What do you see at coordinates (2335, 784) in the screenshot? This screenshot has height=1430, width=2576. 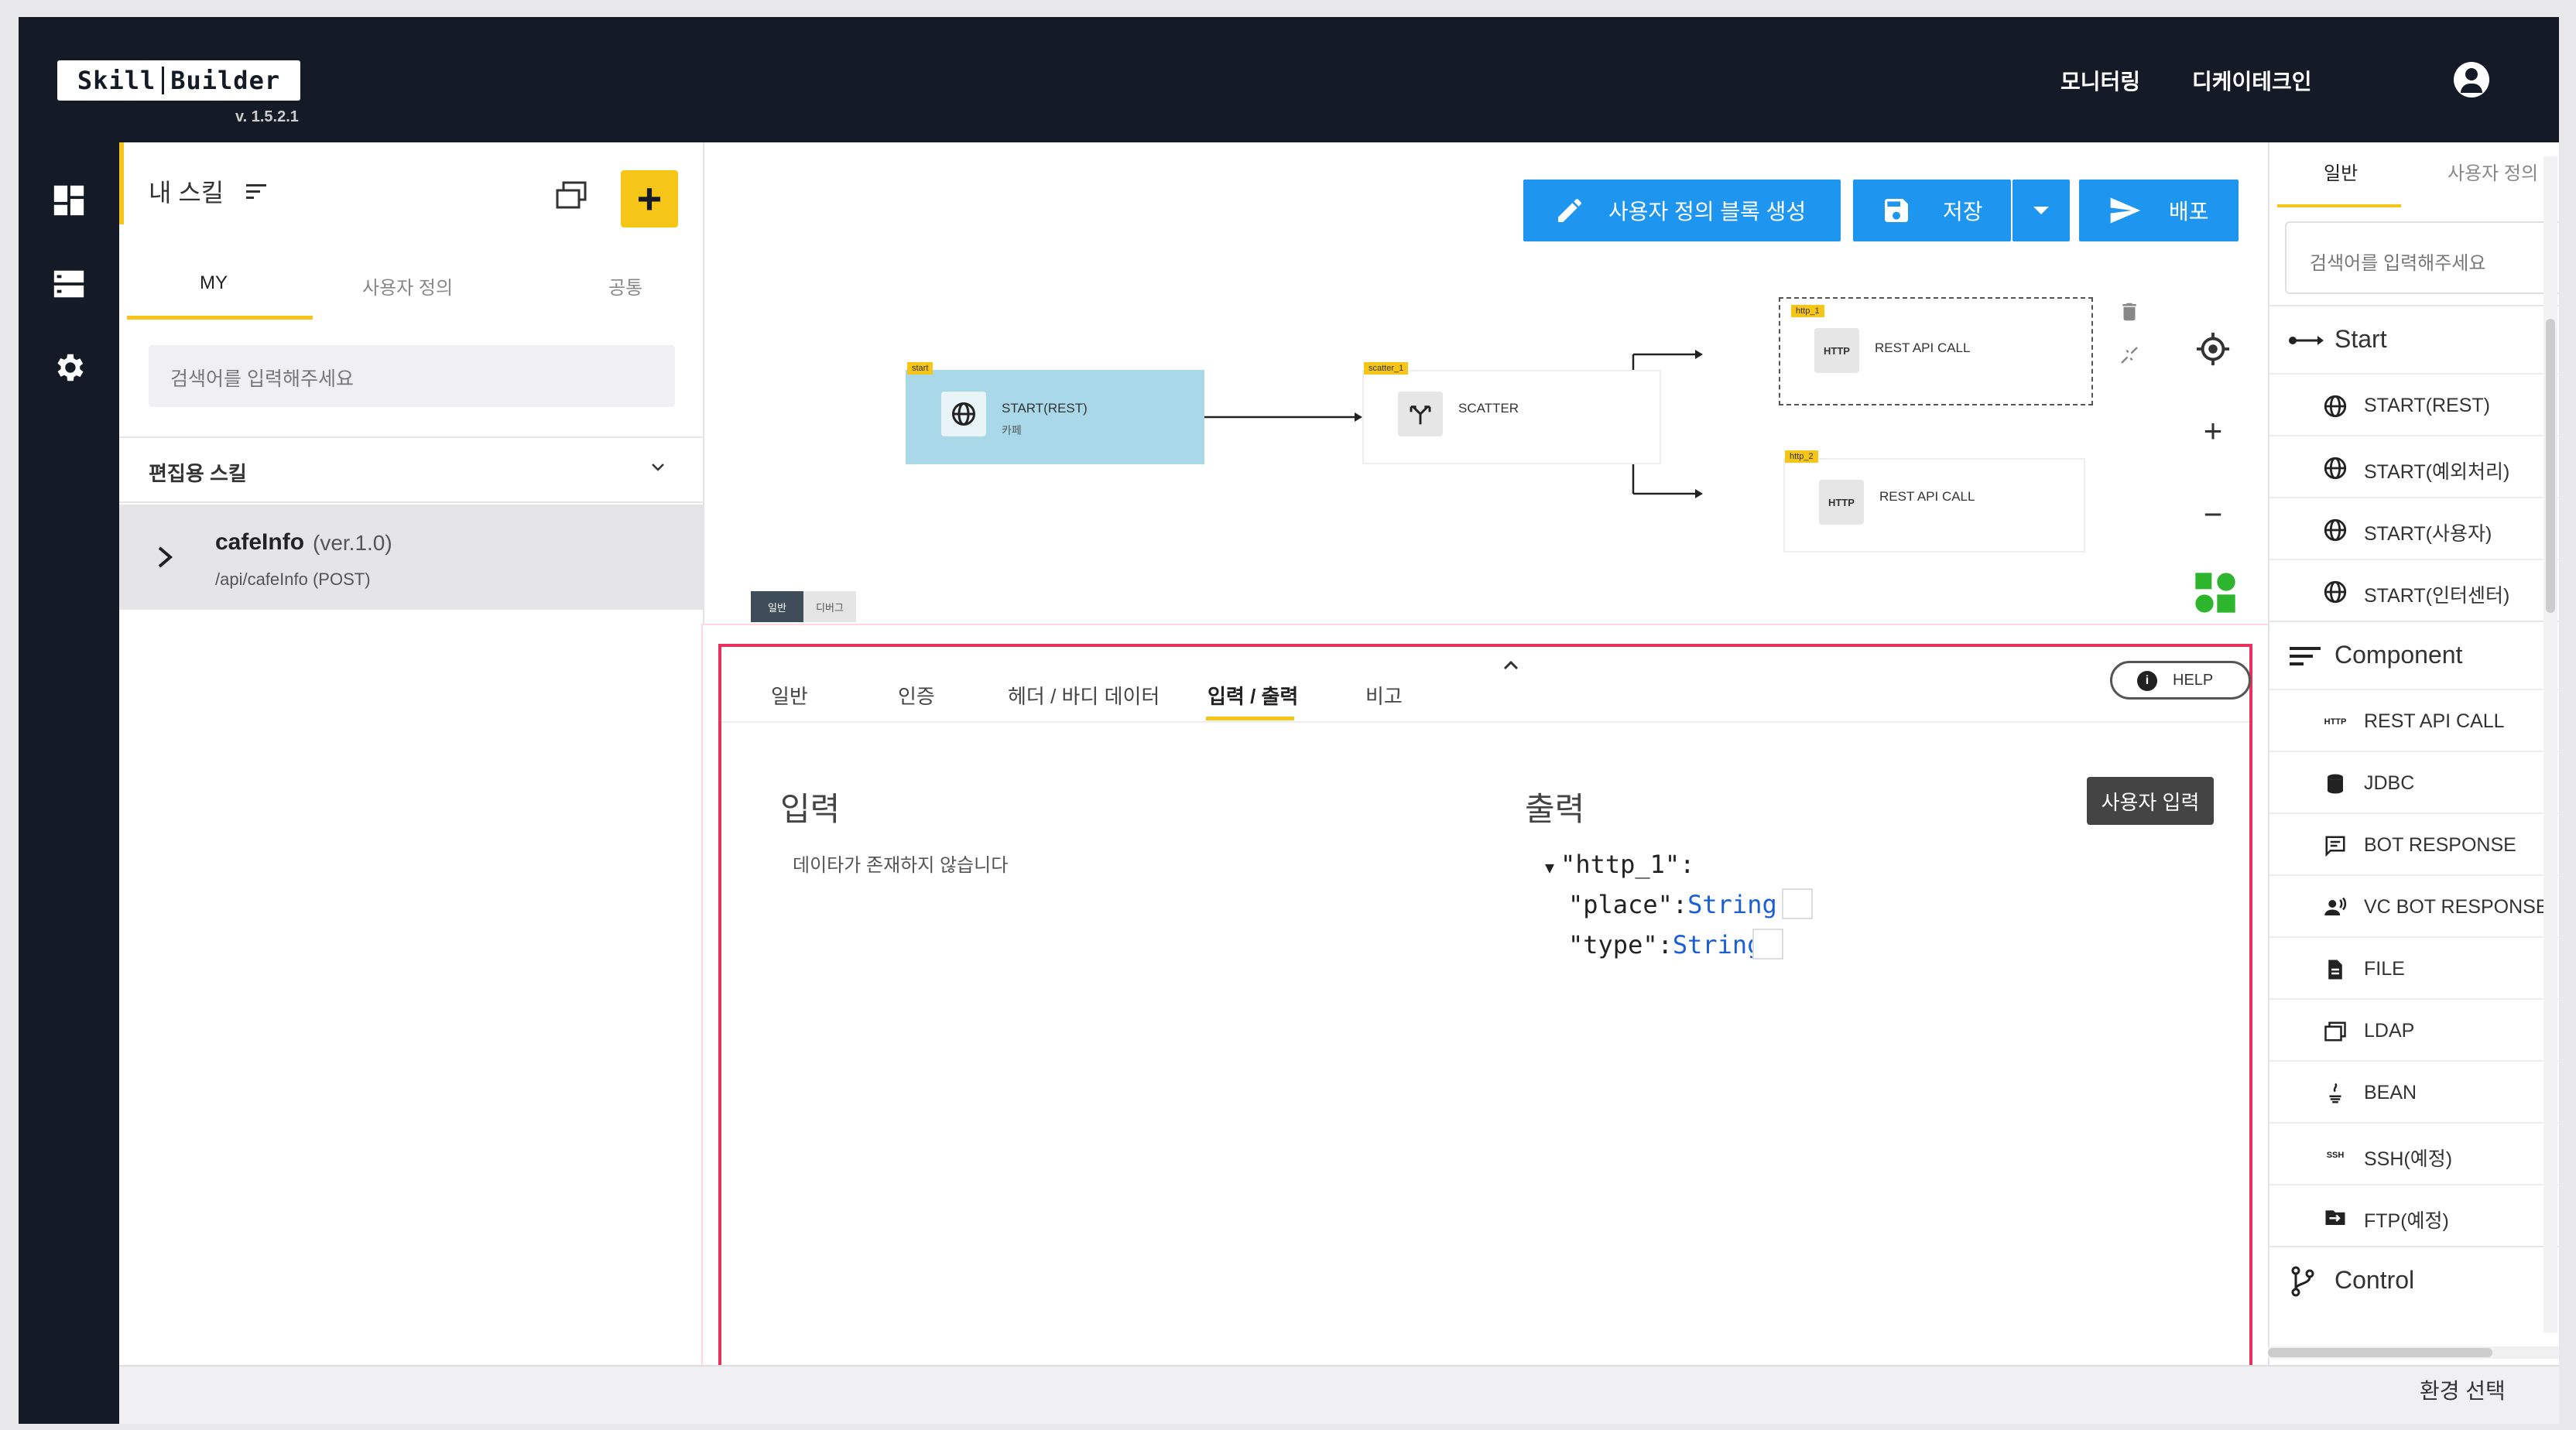 I see `database-icon` at bounding box center [2335, 784].